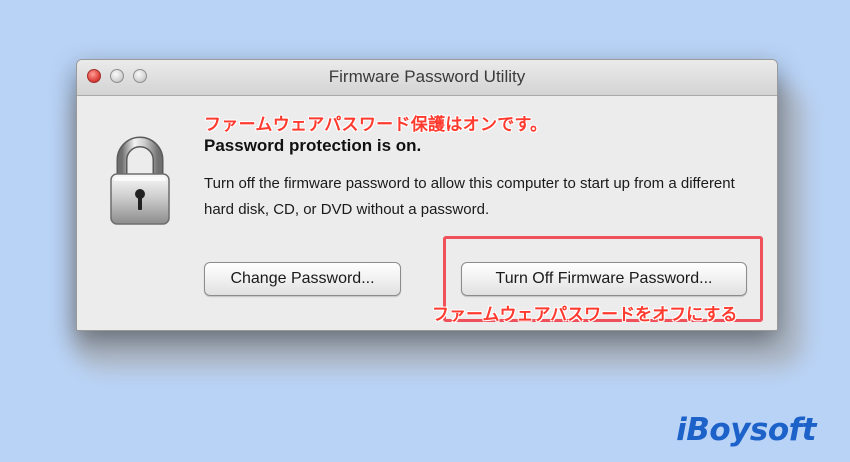 Image resolution: width=850 pixels, height=462 pixels. I want to click on window-title: Firmware Password Utility, so click(427, 76).